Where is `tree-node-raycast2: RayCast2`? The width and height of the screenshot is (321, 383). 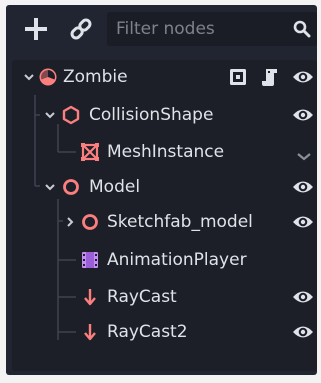
tree-node-raycast2: RayCast2 is located at coordinates (164, 332).